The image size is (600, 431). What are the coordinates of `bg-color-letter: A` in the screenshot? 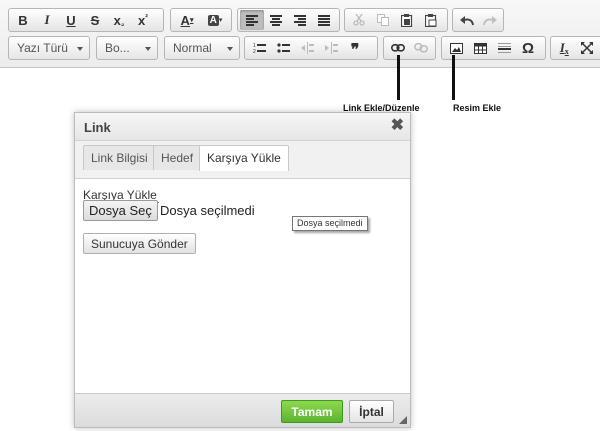 It's located at (213, 20).